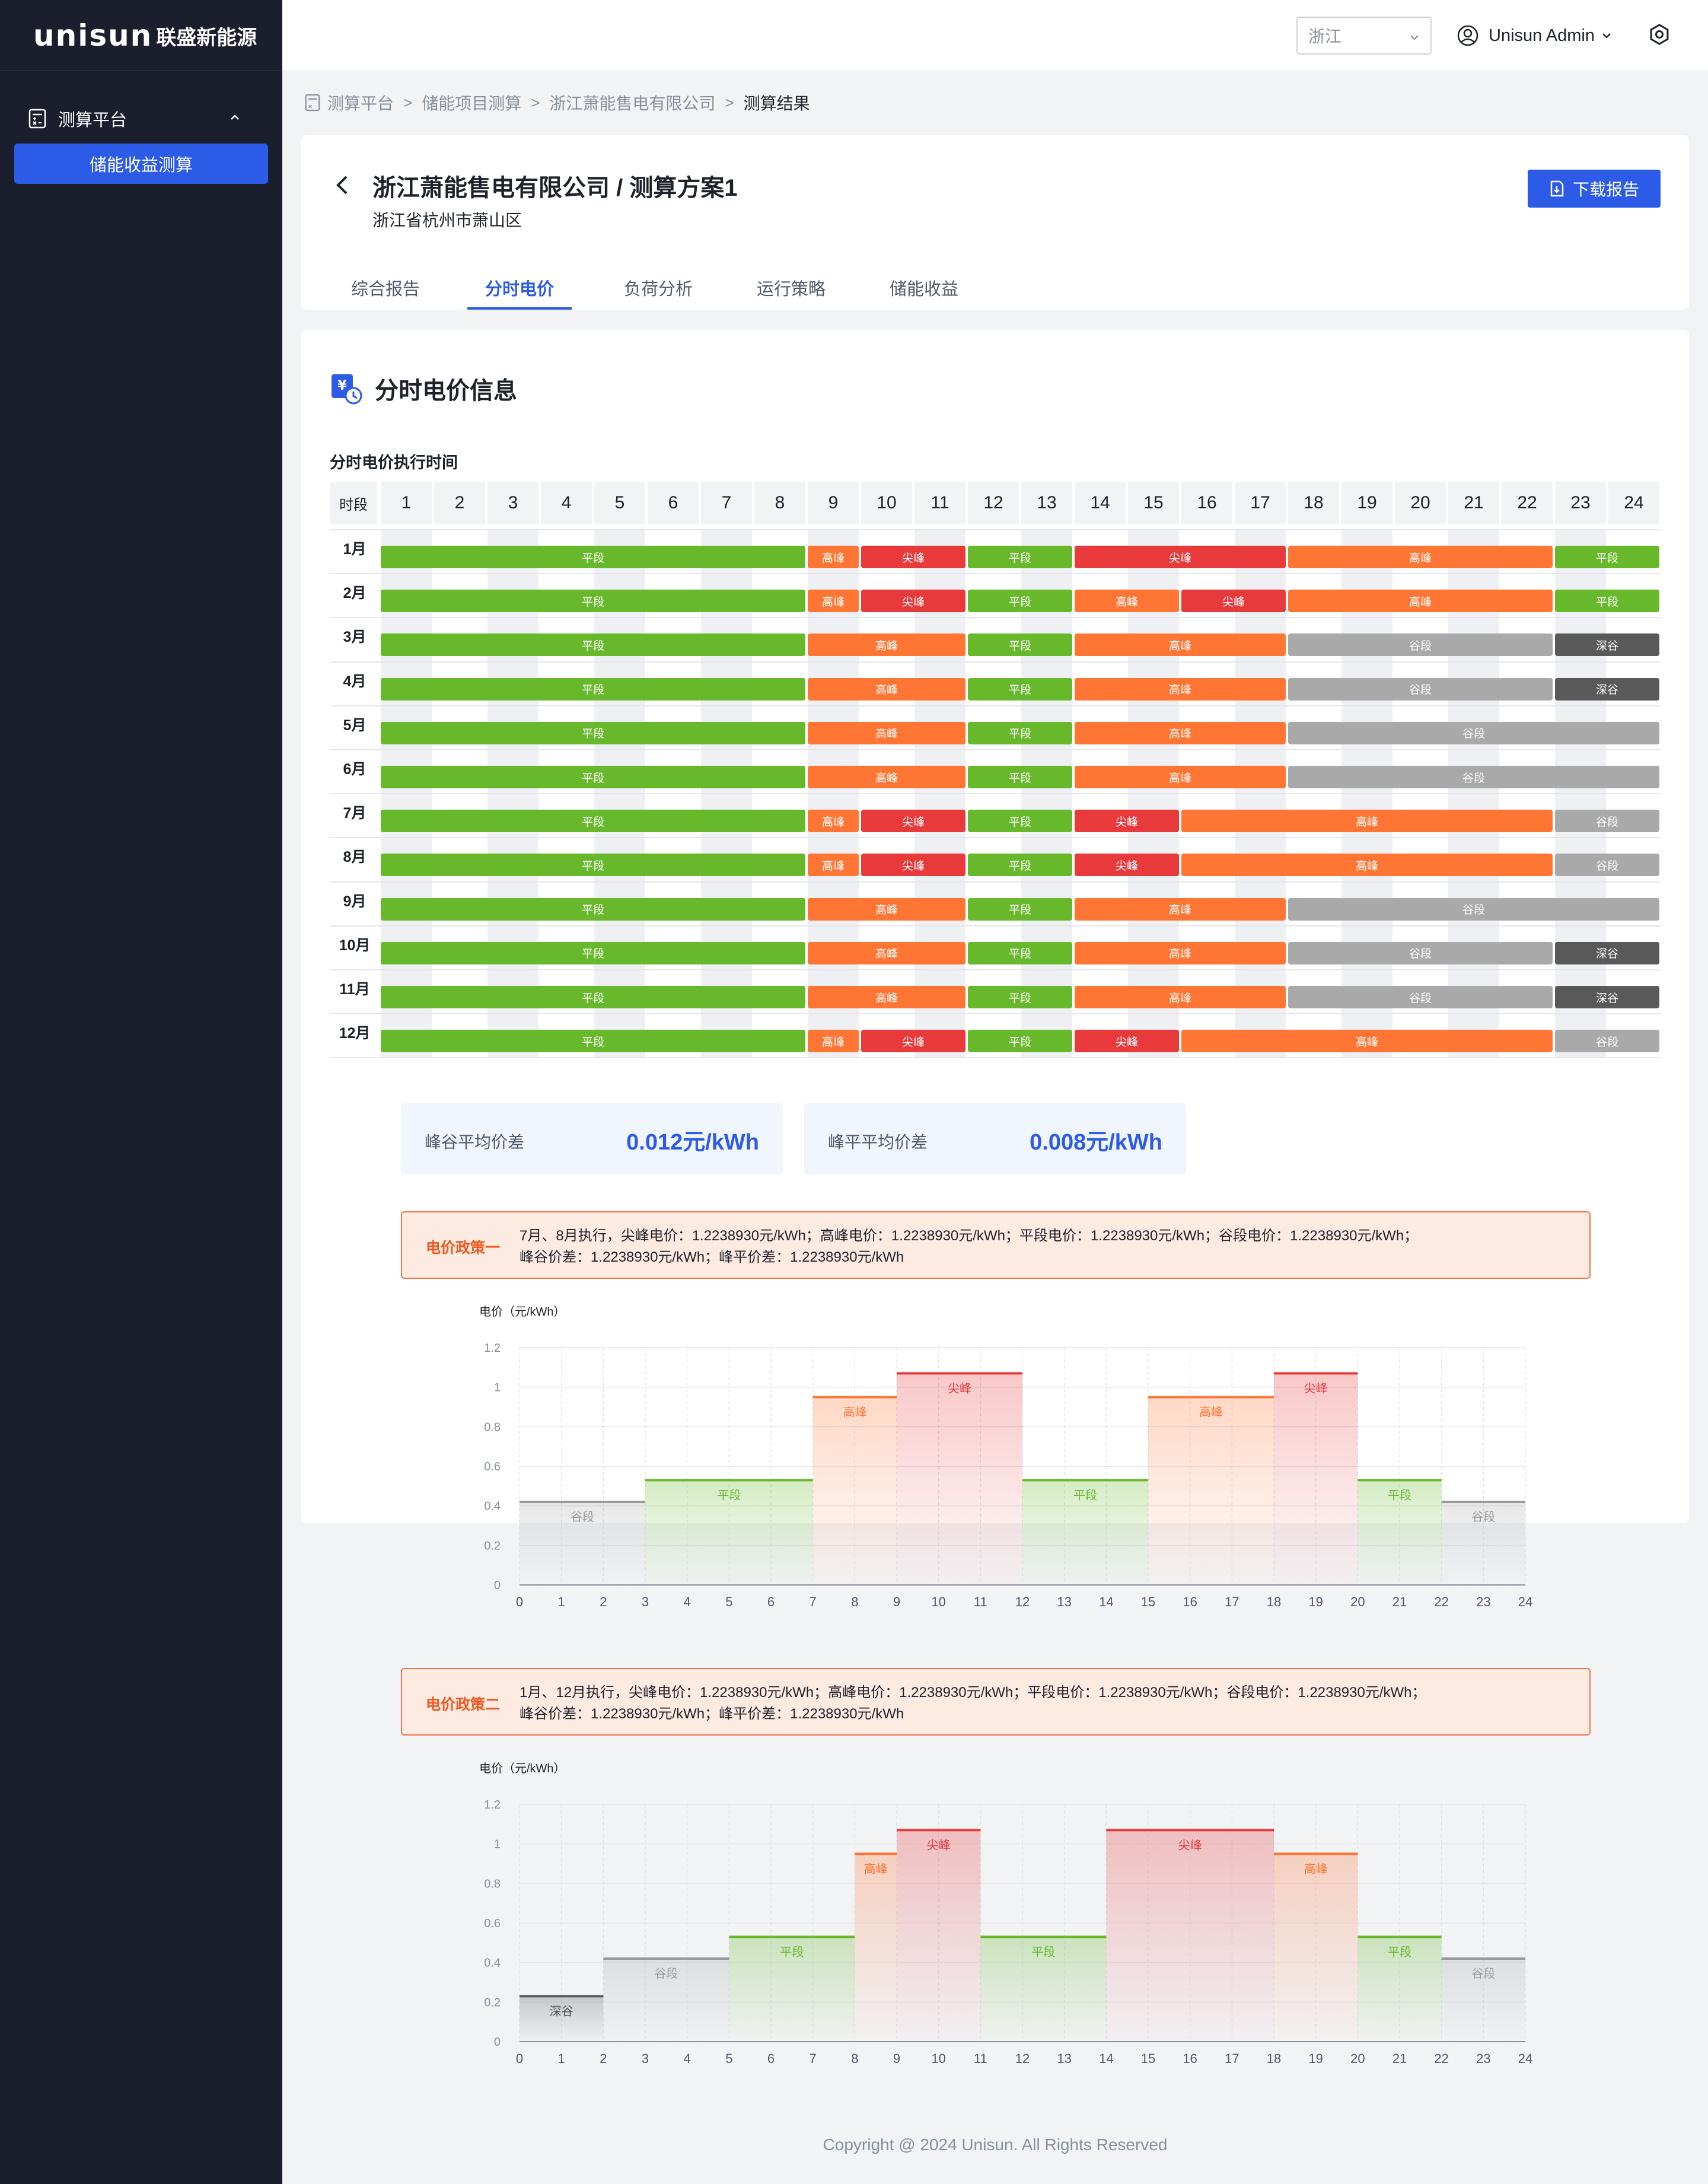 This screenshot has width=1708, height=2184. What do you see at coordinates (658, 289) in the screenshot?
I see `tab-load-analysis: 负荷分析` at bounding box center [658, 289].